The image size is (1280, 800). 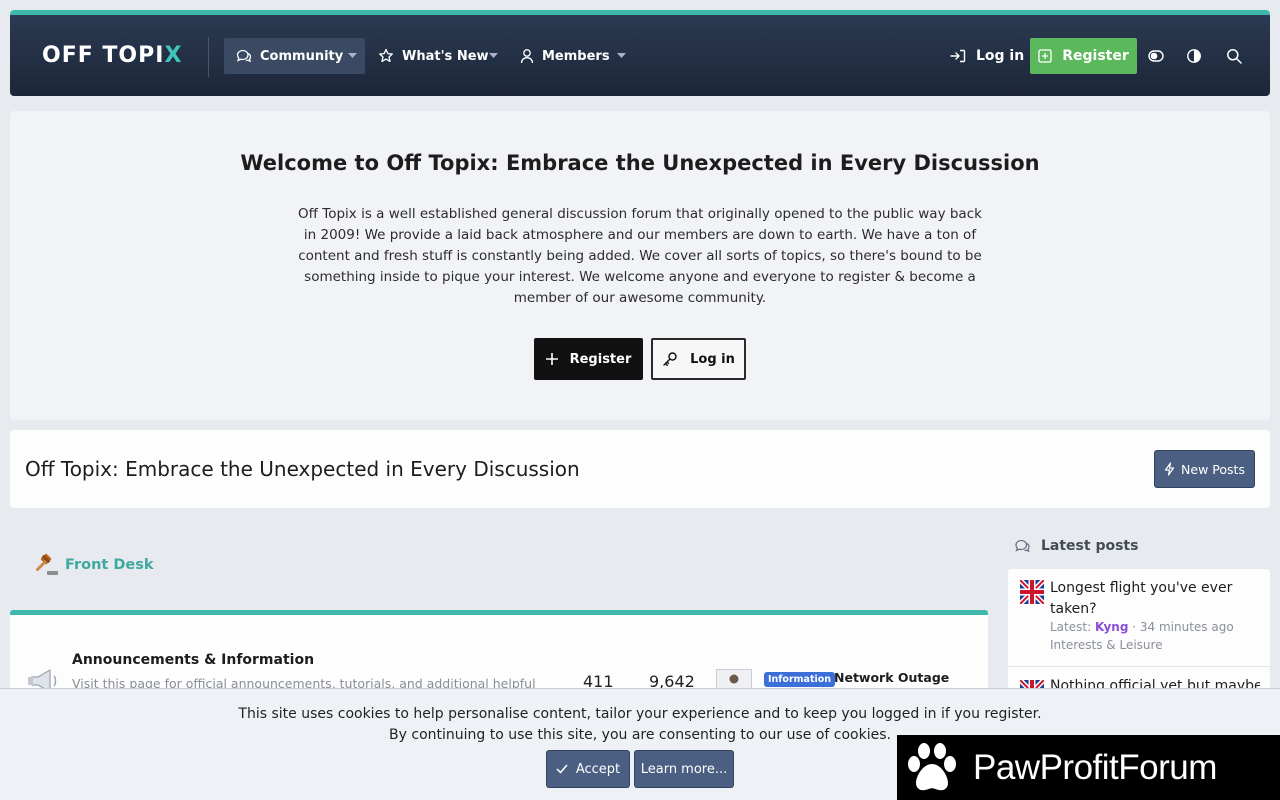 I want to click on gavel-icon, so click(x=47, y=565).